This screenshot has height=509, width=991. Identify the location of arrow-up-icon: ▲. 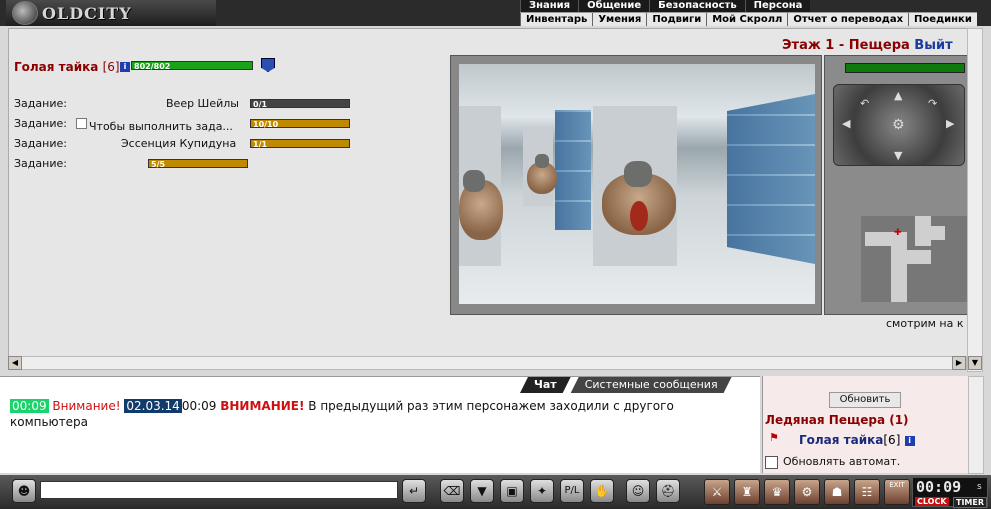
(898, 95).